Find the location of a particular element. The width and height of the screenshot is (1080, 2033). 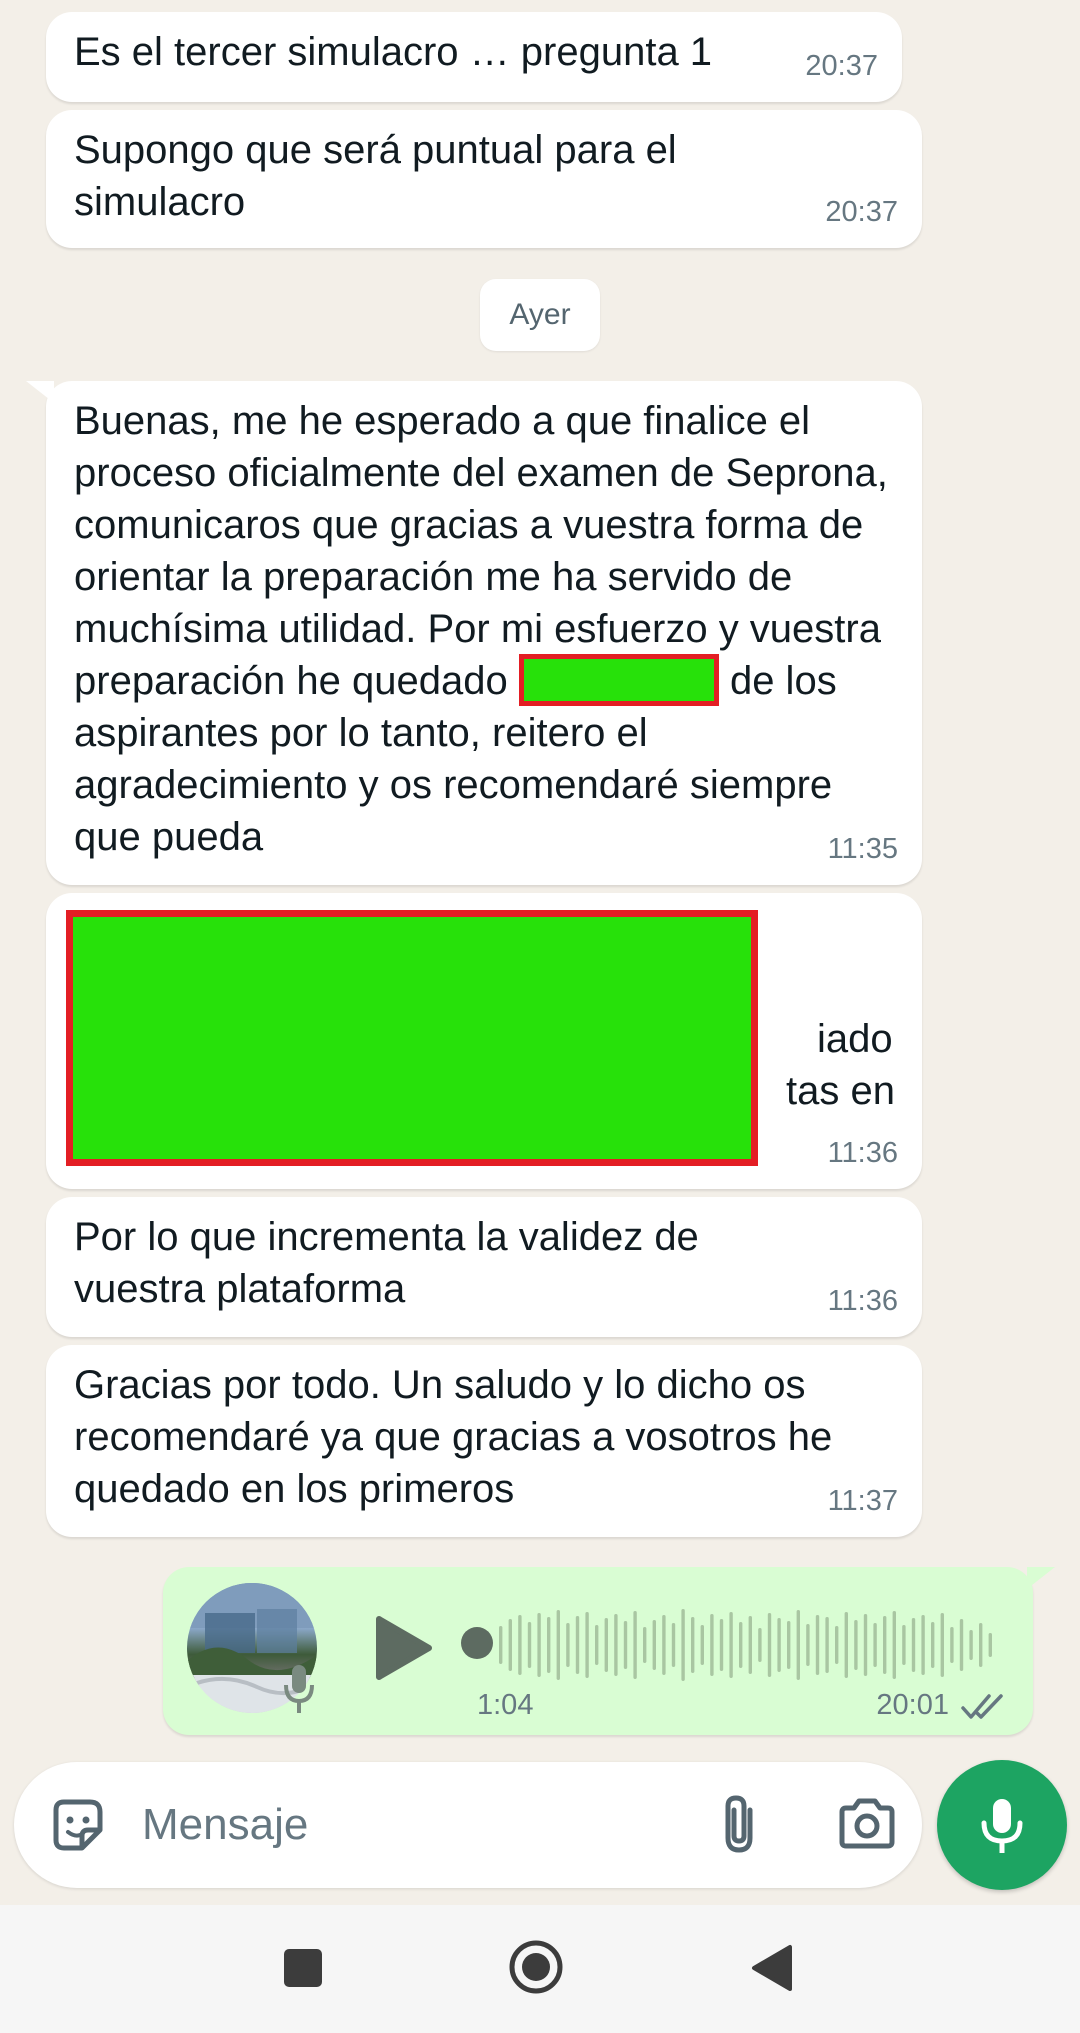

redacted-block is located at coordinates (412, 1038).